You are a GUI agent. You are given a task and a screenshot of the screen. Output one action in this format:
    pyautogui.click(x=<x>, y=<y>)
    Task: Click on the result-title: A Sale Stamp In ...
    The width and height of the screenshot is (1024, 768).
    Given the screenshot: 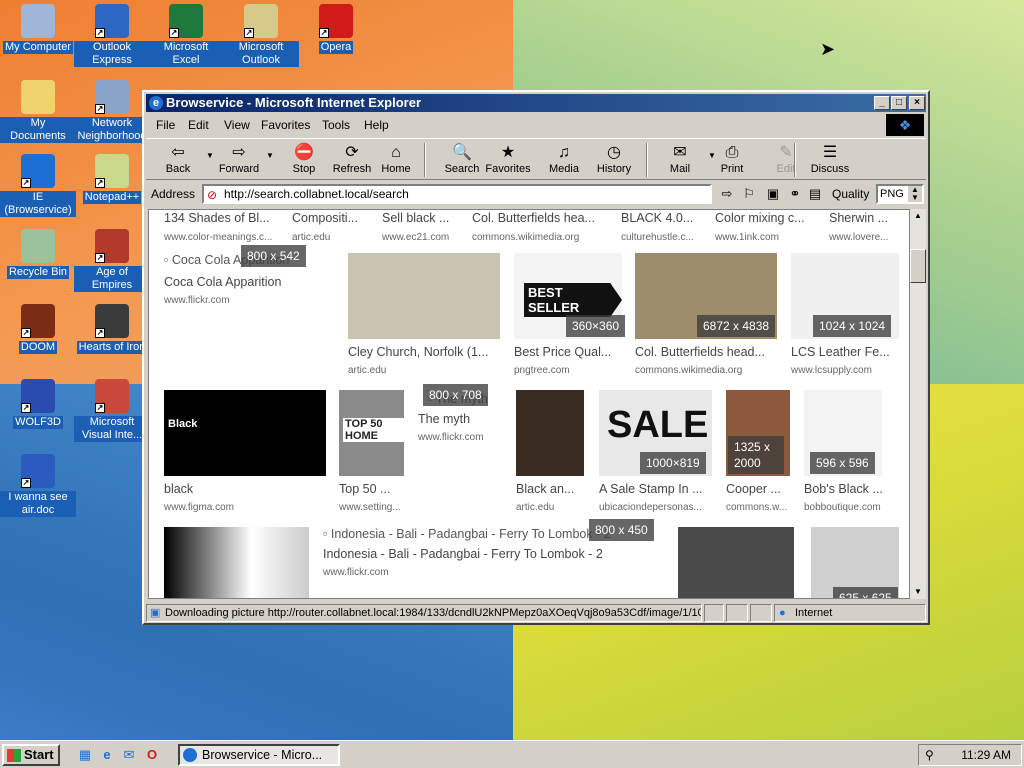 What is the action you would take?
    pyautogui.click(x=660, y=489)
    